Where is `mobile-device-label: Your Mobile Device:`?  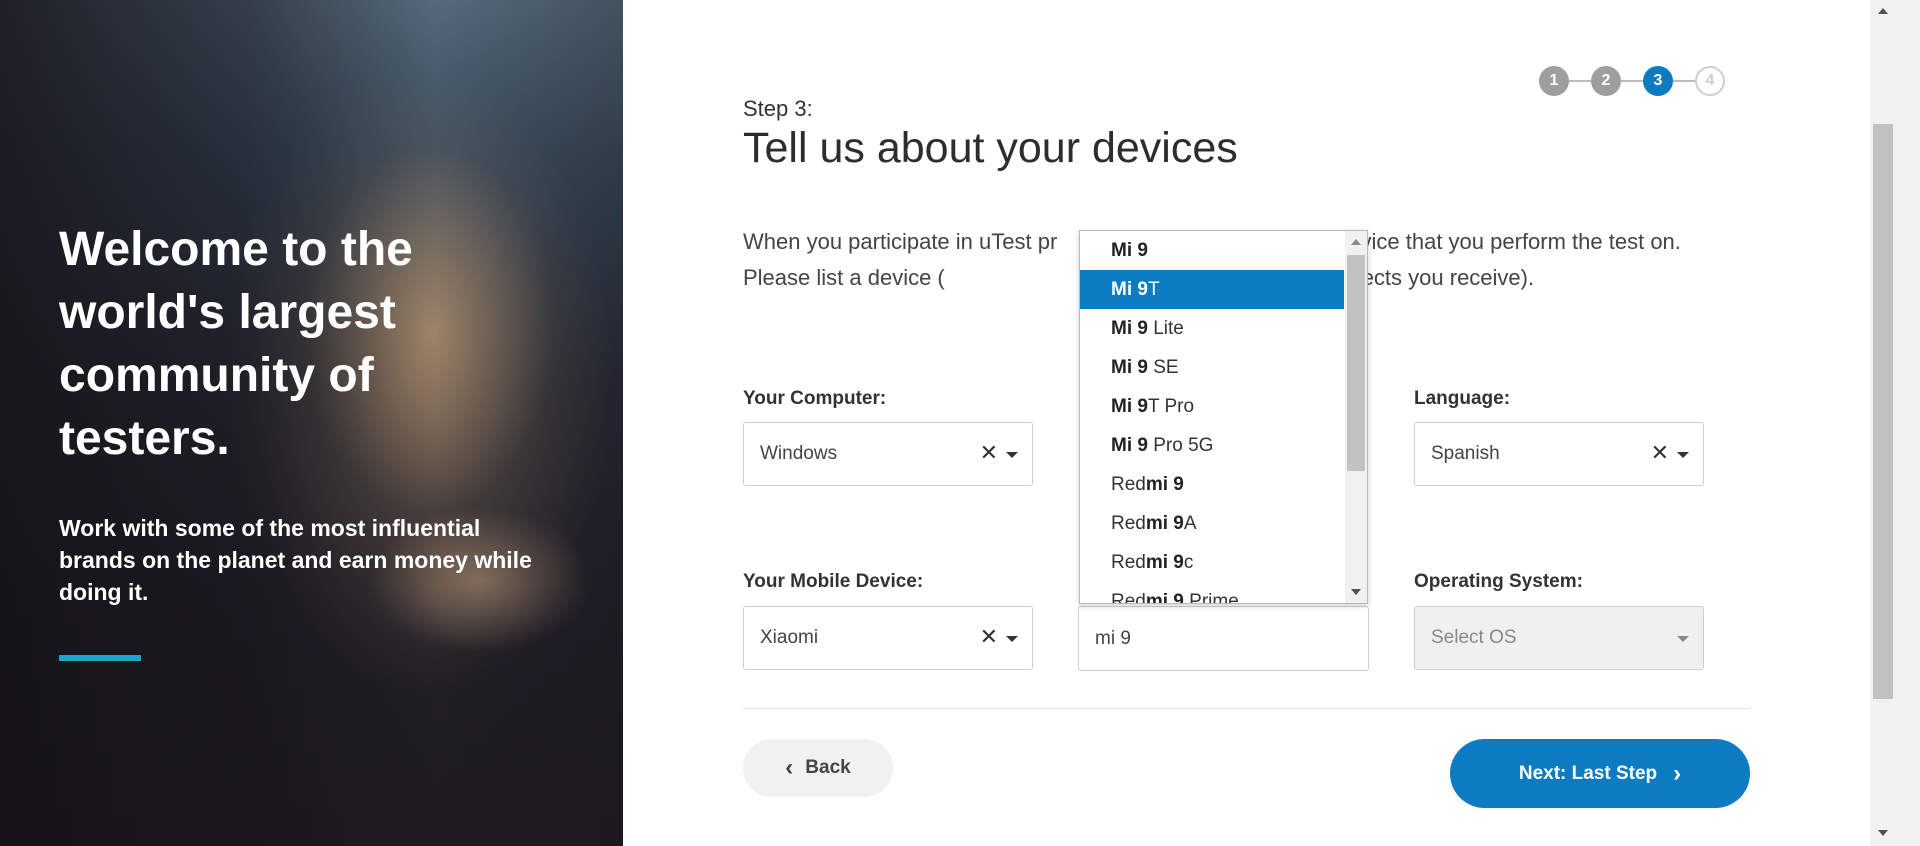
mobile-device-label: Your Mobile Device: is located at coordinates (833, 581).